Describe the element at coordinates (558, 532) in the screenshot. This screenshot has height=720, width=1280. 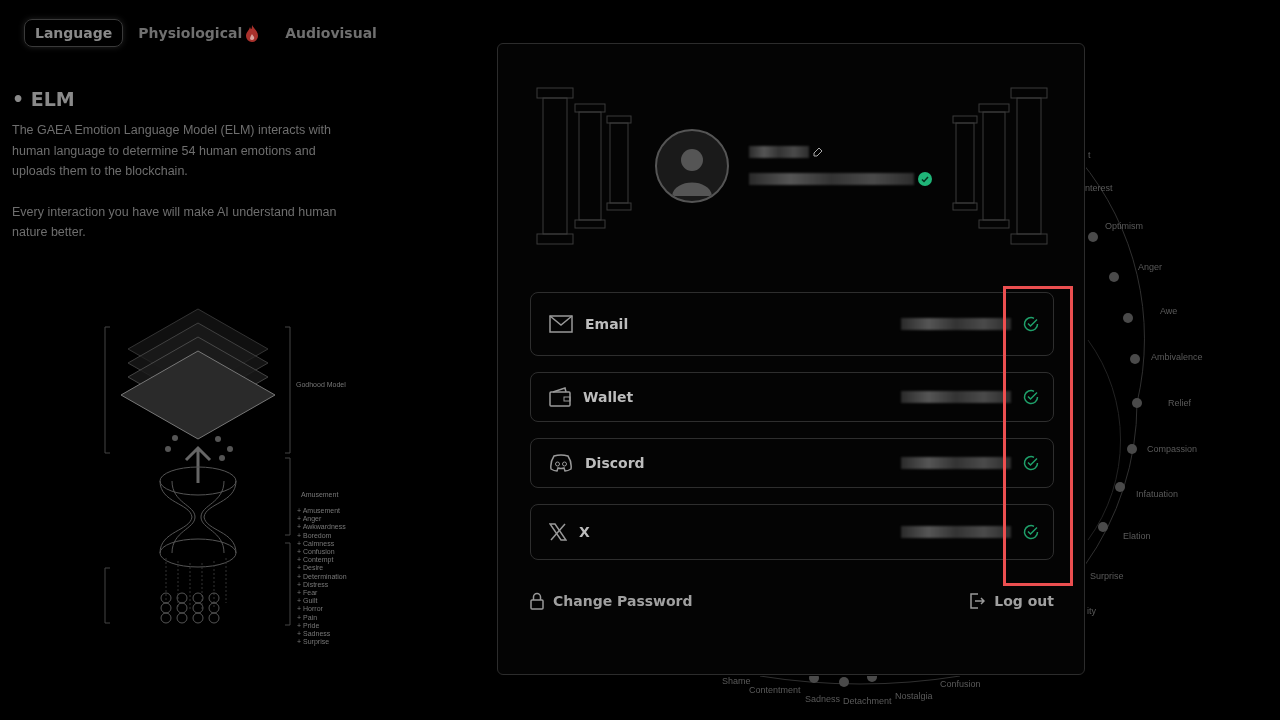
I see `x-logo-icon` at that location.